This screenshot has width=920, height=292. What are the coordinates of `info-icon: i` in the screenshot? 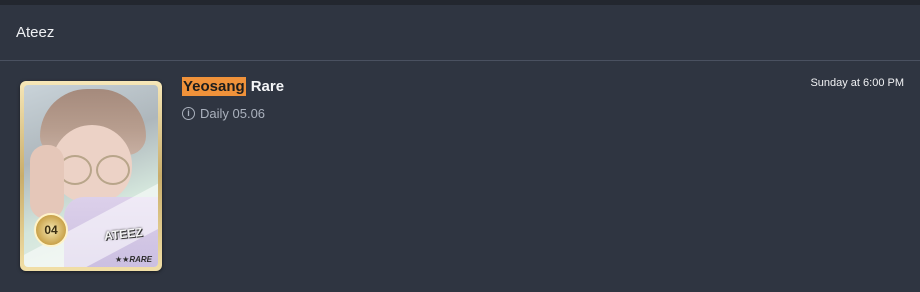 It's located at (188, 113).